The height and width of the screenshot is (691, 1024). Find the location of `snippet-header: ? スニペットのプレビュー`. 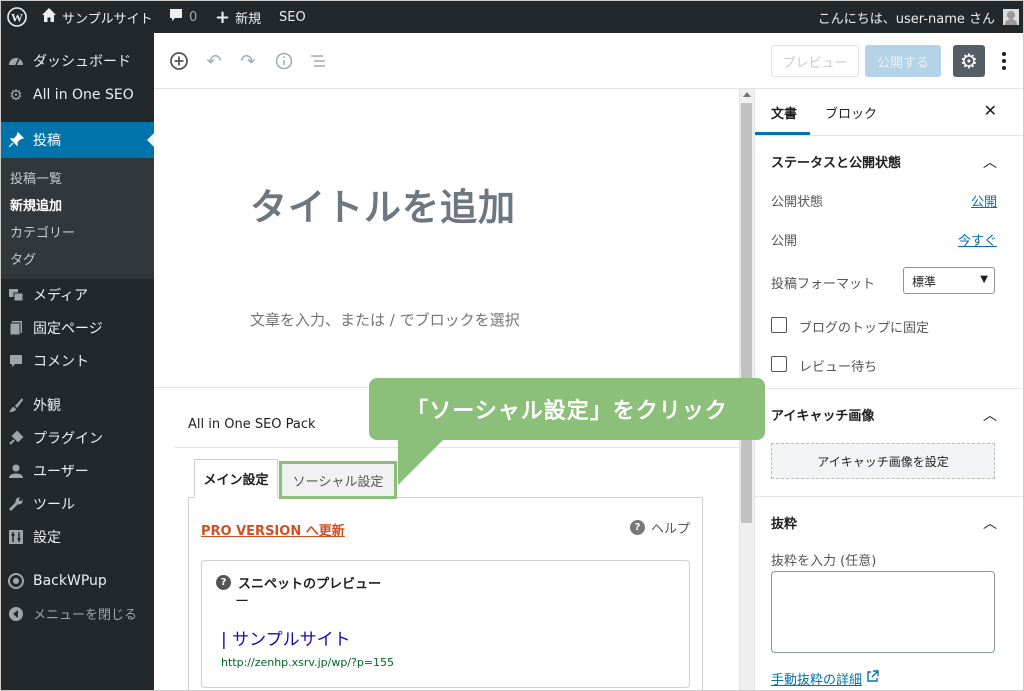

snippet-header: ? スニペットのプレビュー is located at coordinates (298, 582).